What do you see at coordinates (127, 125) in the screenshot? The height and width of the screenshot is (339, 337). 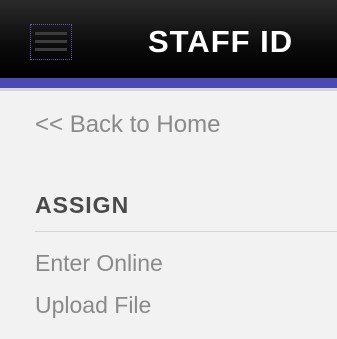 I see `back-to-home-link: << Back to Home` at bounding box center [127, 125].